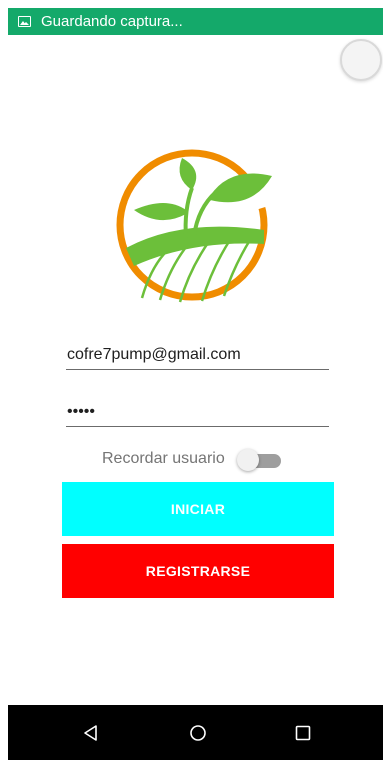 The image size is (383, 760). I want to click on recents-icon, so click(303, 732).